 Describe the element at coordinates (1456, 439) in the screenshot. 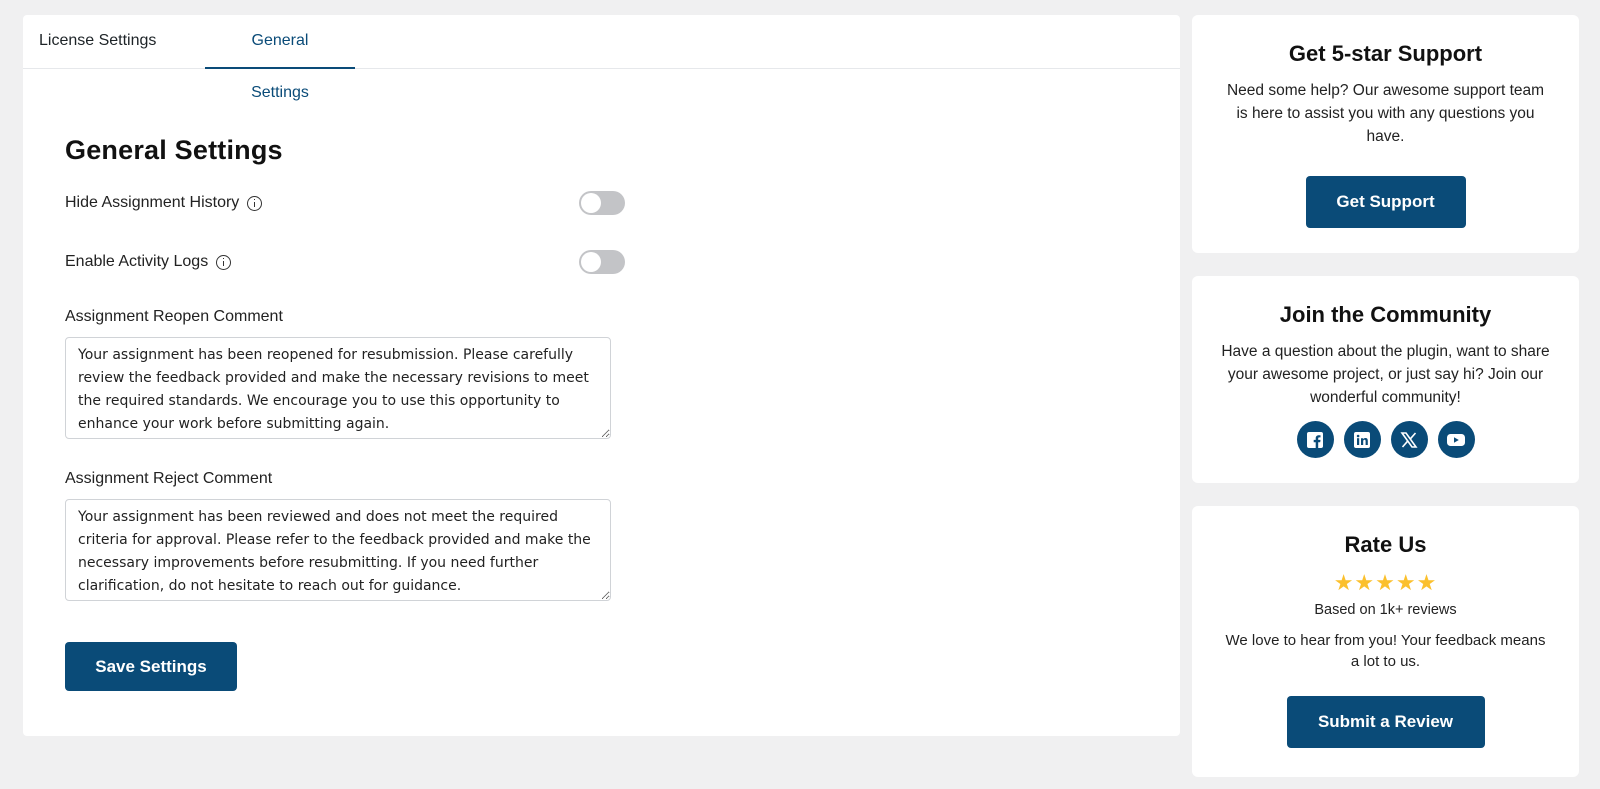

I see `youtube-icon` at that location.